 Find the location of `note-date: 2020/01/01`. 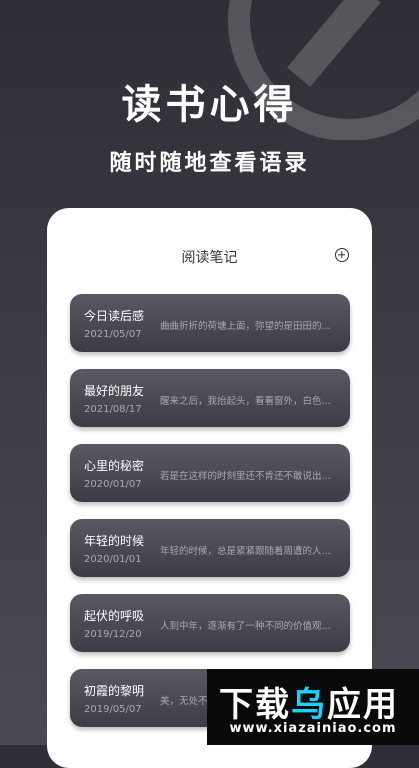

note-date: 2020/01/01 is located at coordinates (113, 559).